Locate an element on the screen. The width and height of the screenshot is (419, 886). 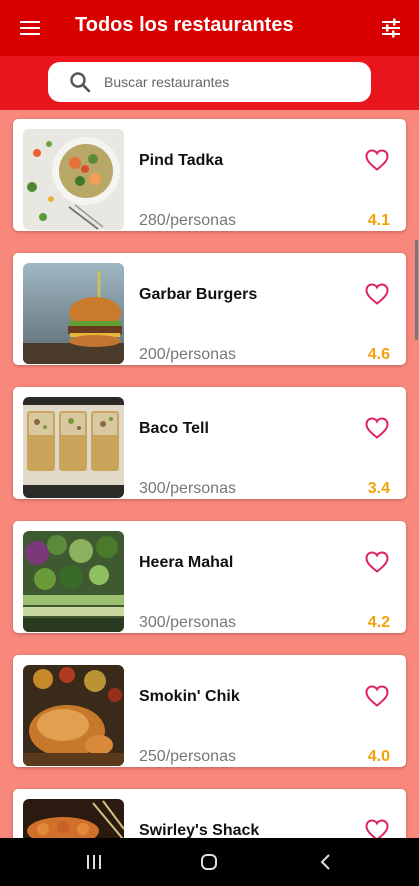
restaurant-name: Heera Mahal is located at coordinates (186, 562).